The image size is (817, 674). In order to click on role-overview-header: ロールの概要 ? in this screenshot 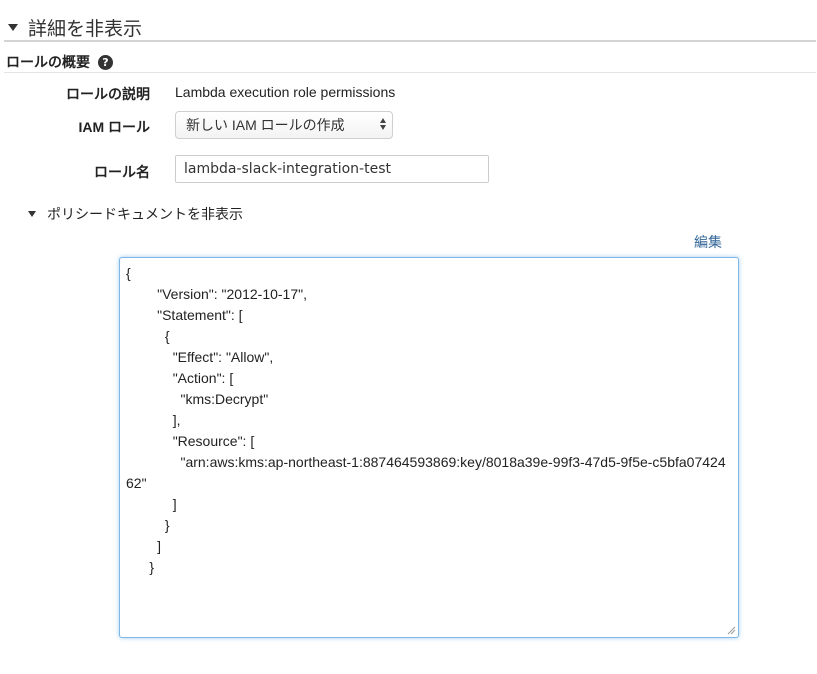, I will do `click(59, 62)`.